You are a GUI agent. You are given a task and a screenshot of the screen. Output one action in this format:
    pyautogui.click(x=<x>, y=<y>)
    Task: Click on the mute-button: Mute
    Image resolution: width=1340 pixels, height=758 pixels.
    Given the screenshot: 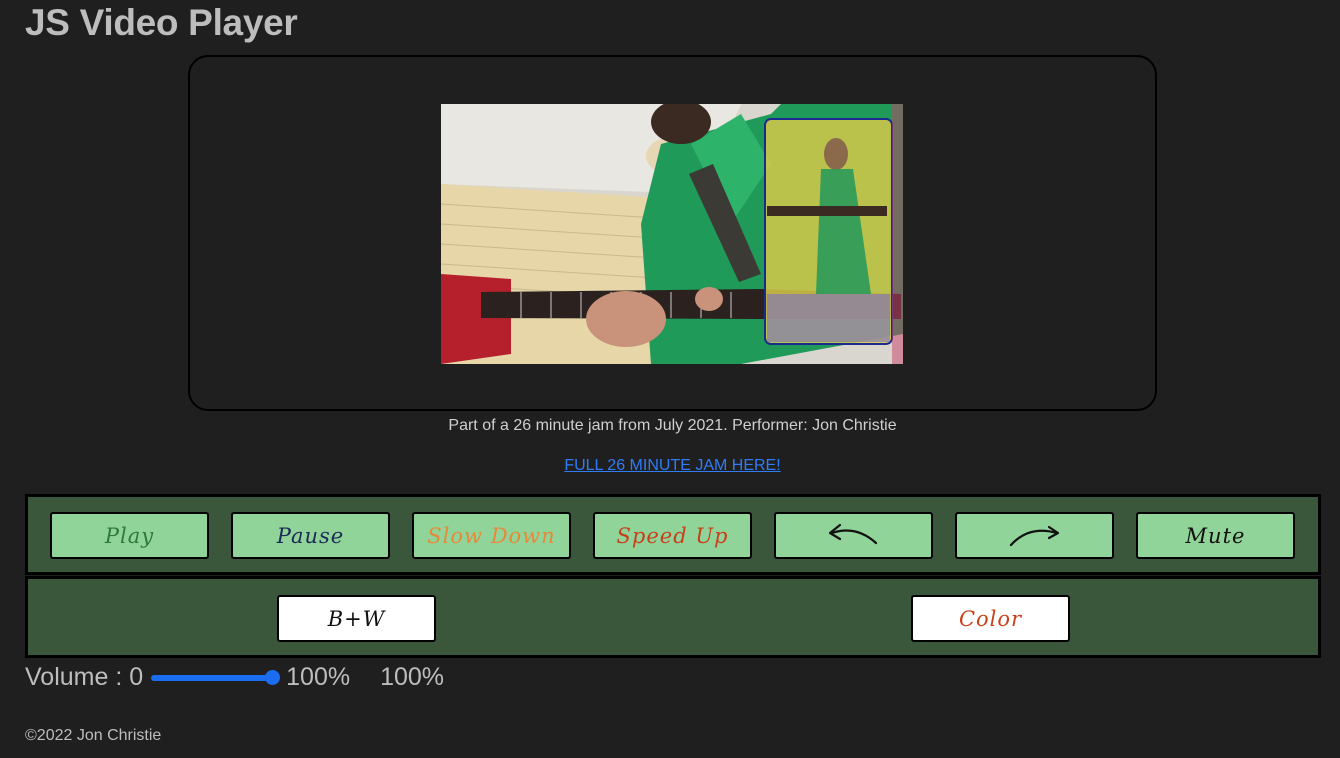 What is the action you would take?
    pyautogui.click(x=1215, y=535)
    